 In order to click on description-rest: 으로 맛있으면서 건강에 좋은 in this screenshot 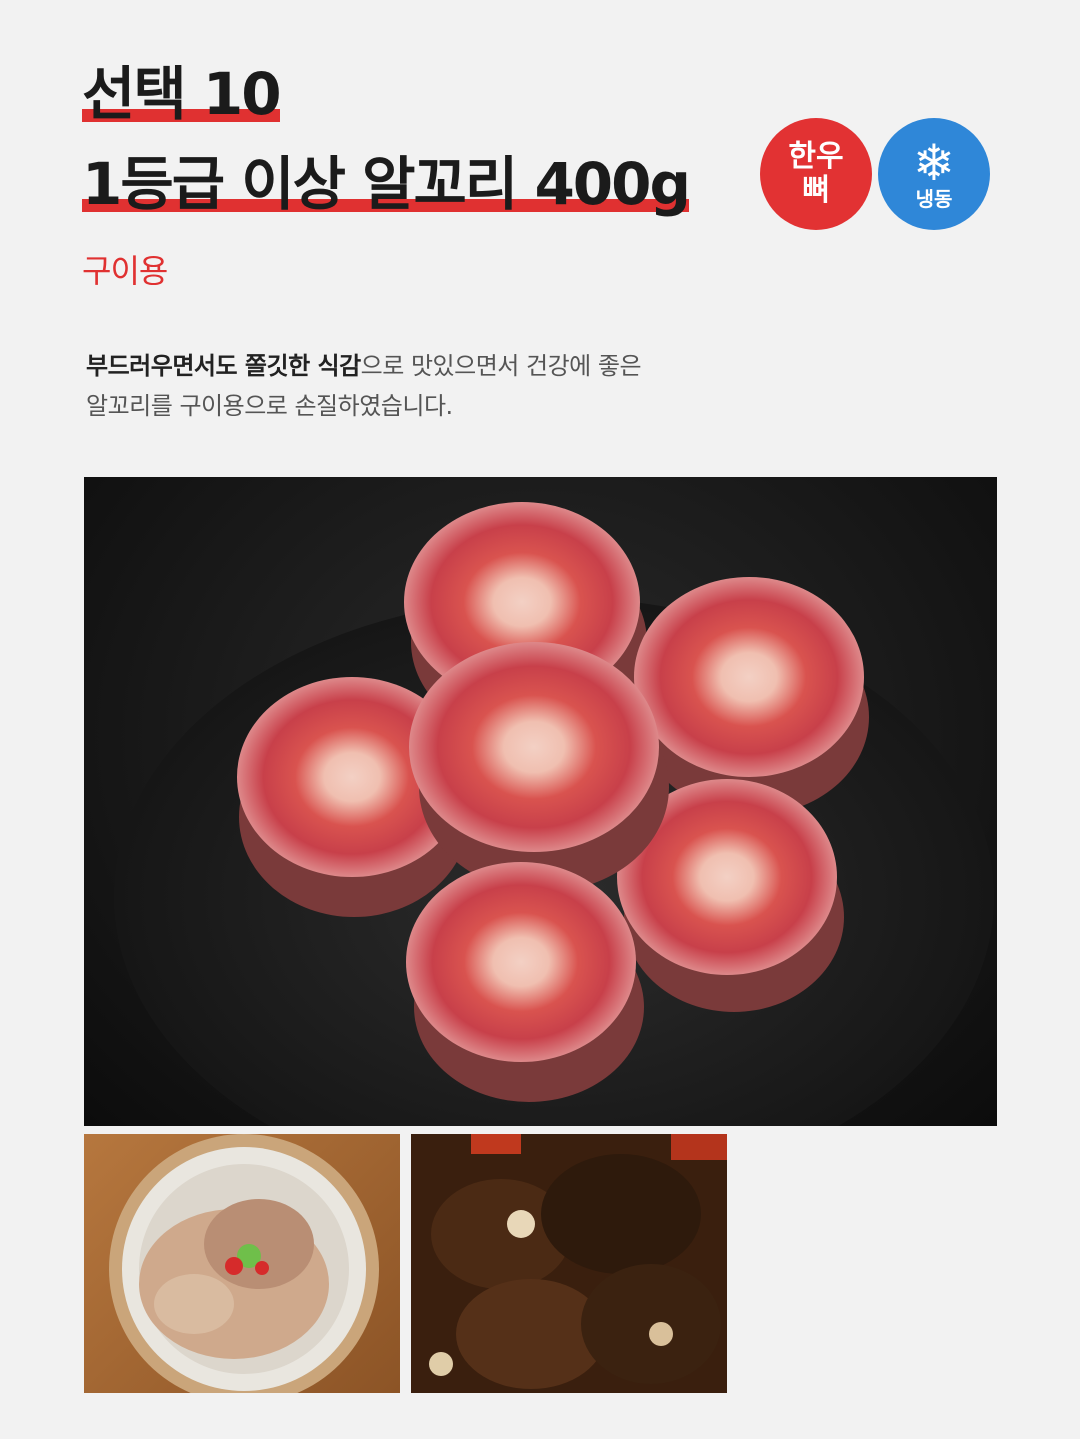, I will do `click(501, 366)`.